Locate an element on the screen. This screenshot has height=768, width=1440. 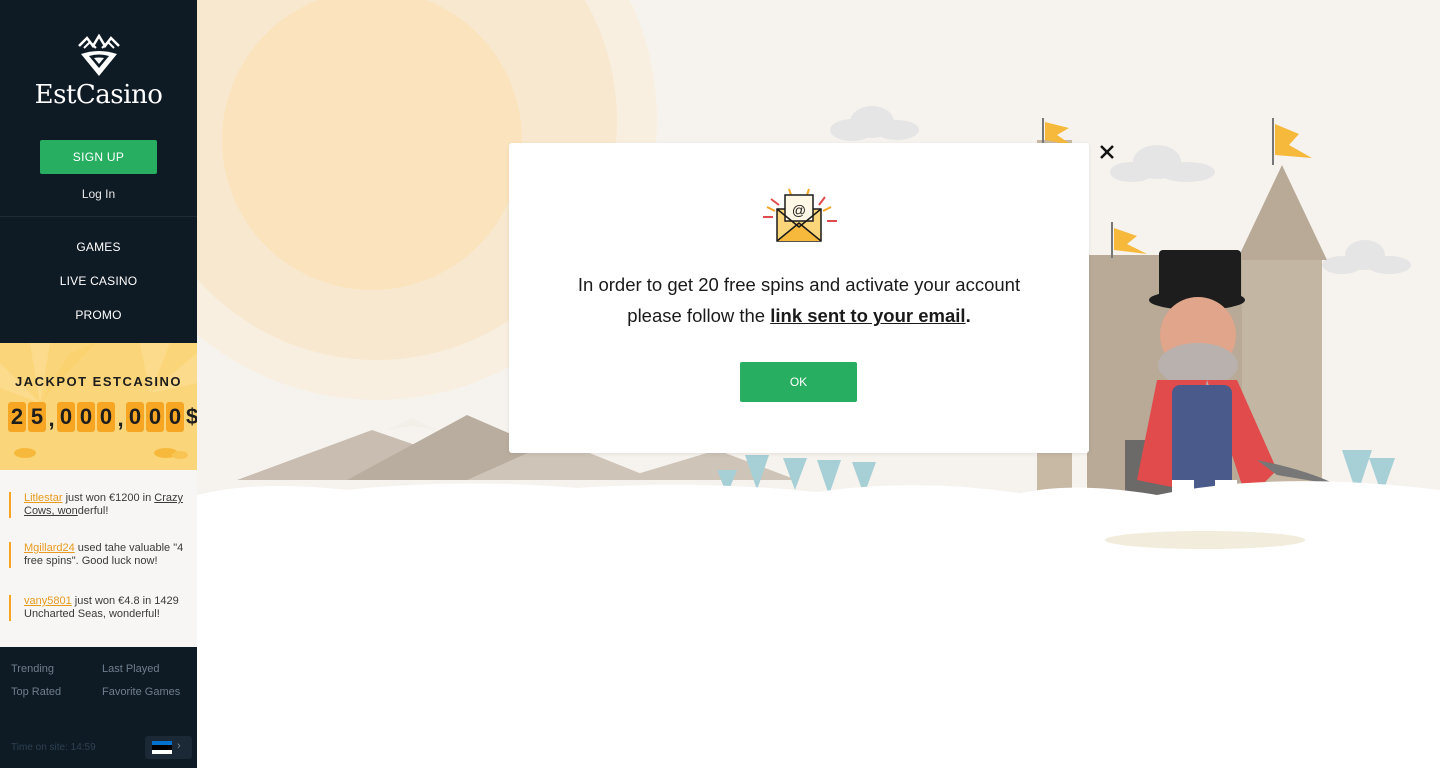
footer-link-trending: Trending is located at coordinates (32, 669).